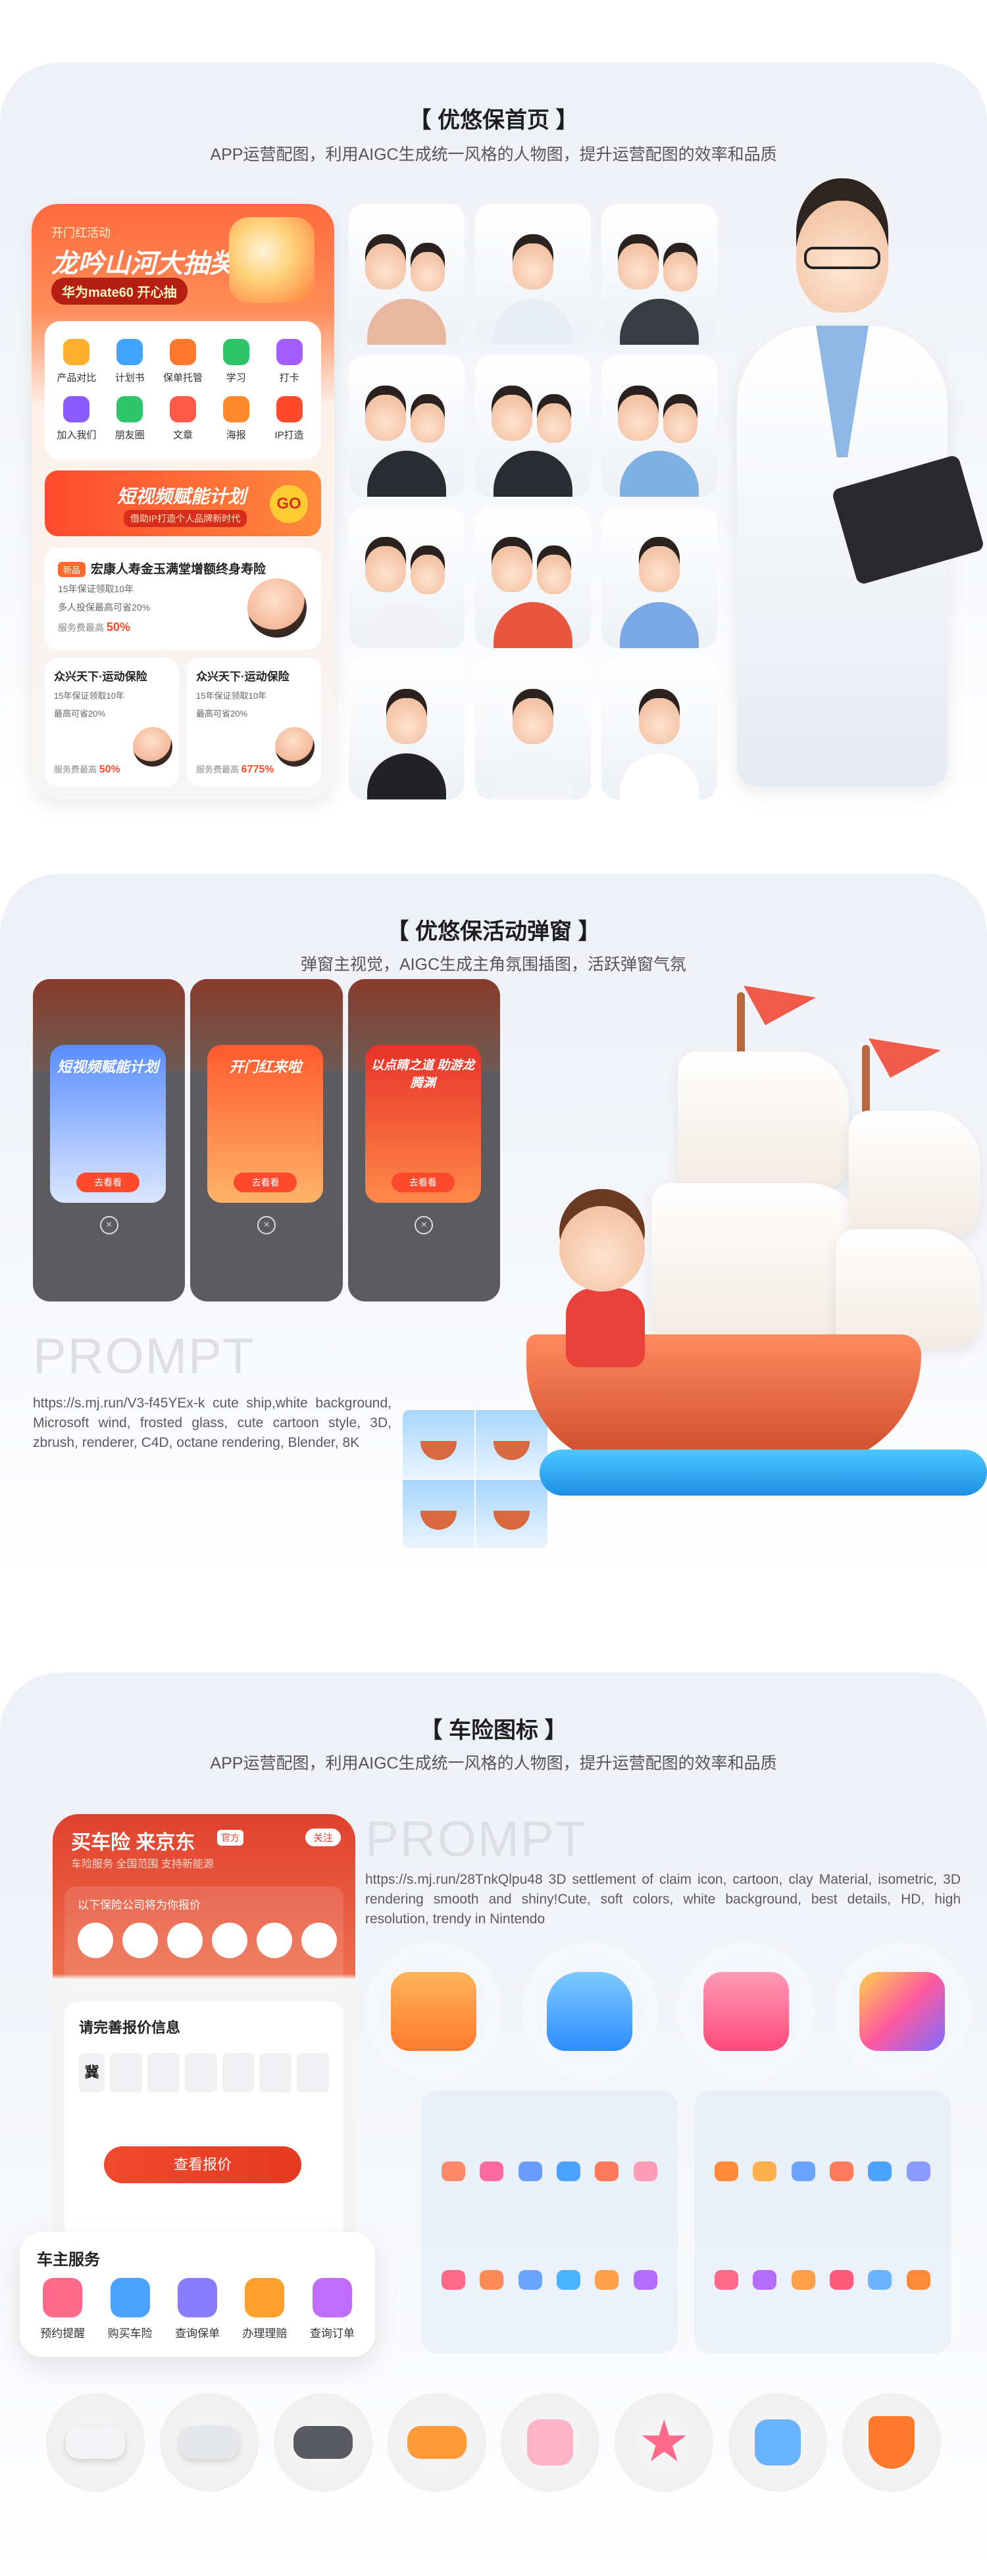 The image size is (987, 2576). Describe the element at coordinates (77, 418) in the screenshot. I see `feature-item: 加入我们` at that location.